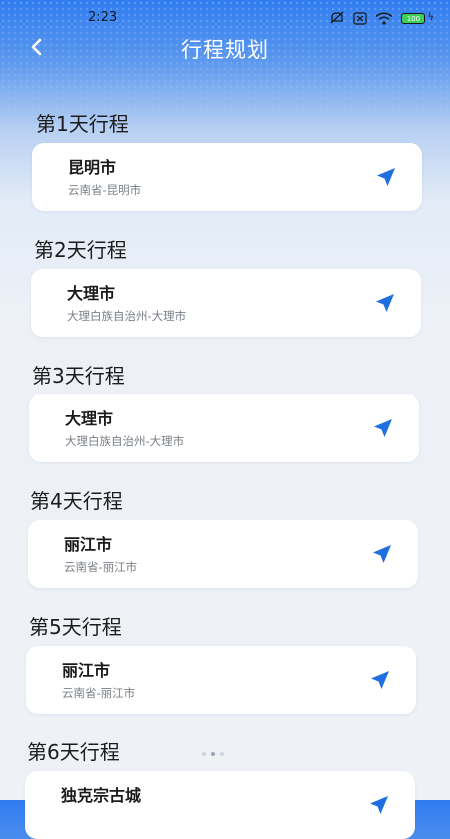 The width and height of the screenshot is (450, 839). What do you see at coordinates (75, 627) in the screenshot?
I see `day-heading: 第5天行程` at bounding box center [75, 627].